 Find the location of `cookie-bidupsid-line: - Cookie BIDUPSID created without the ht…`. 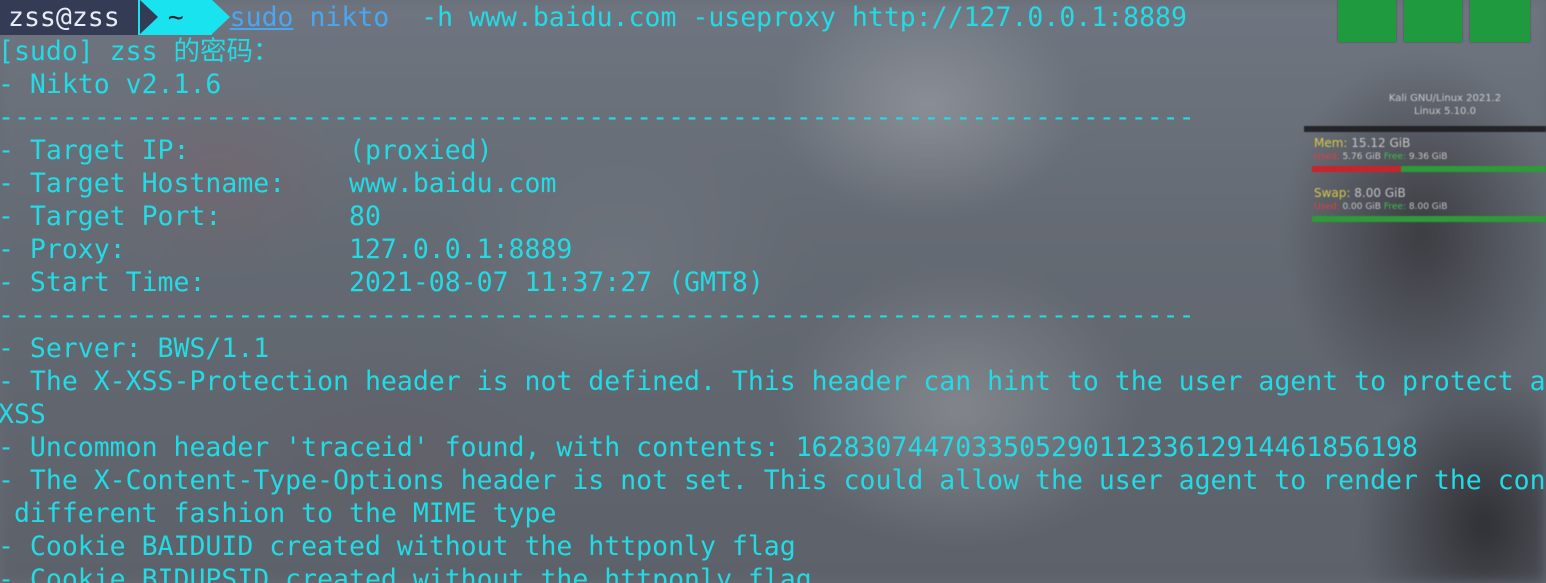

cookie-bidupsid-line: - Cookie BIDUPSID created without the ht… is located at coordinates (406, 573).